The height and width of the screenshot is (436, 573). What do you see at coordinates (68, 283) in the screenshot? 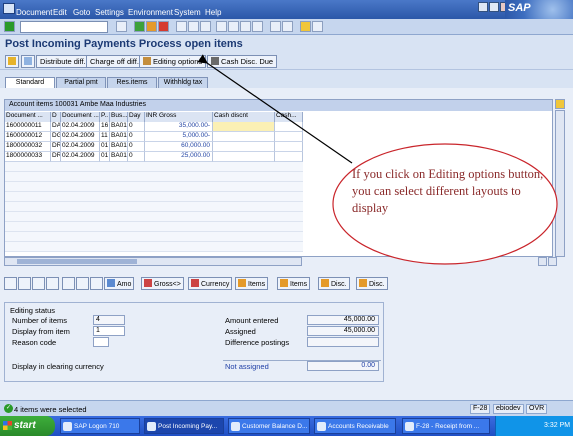
I see `print-list-button` at bounding box center [68, 283].